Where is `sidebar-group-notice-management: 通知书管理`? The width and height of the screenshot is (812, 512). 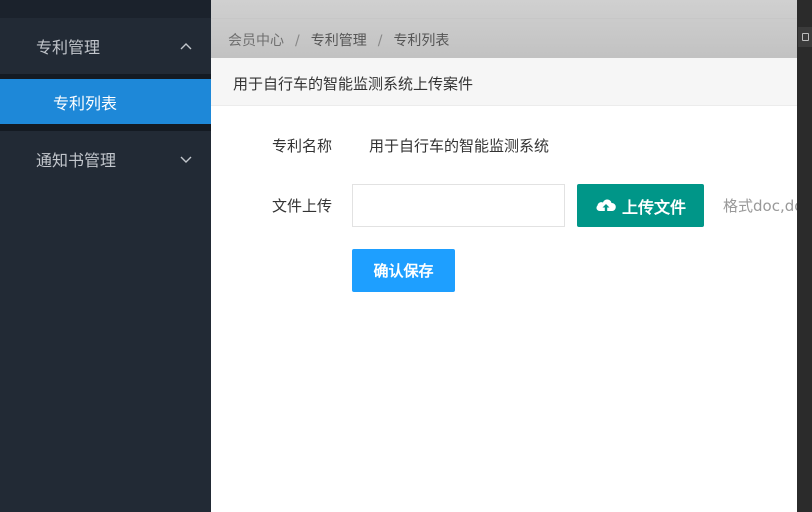
sidebar-group-notice-management: 通知书管理 is located at coordinates (105, 159).